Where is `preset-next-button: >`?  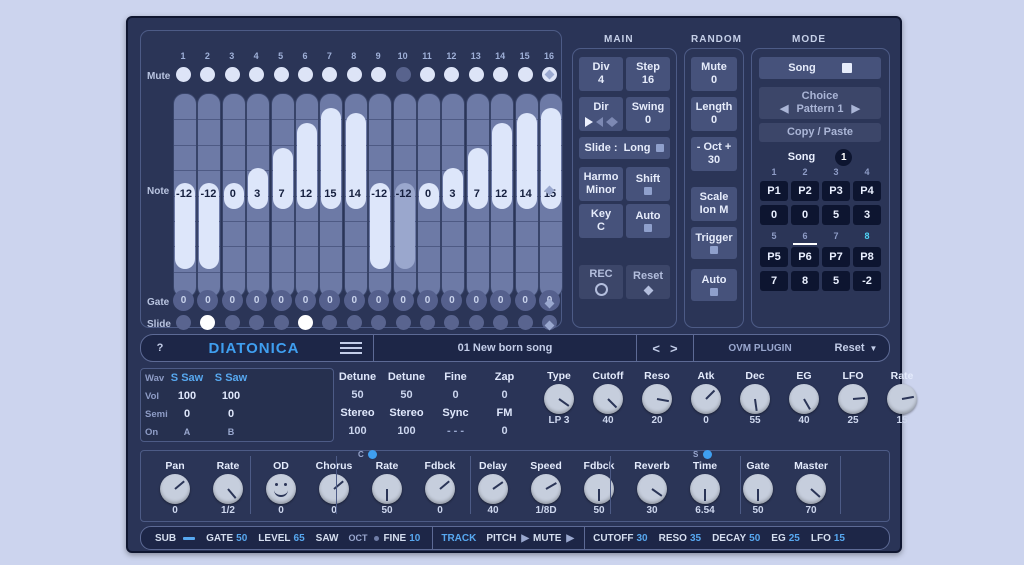
preset-next-button: > is located at coordinates (674, 348).